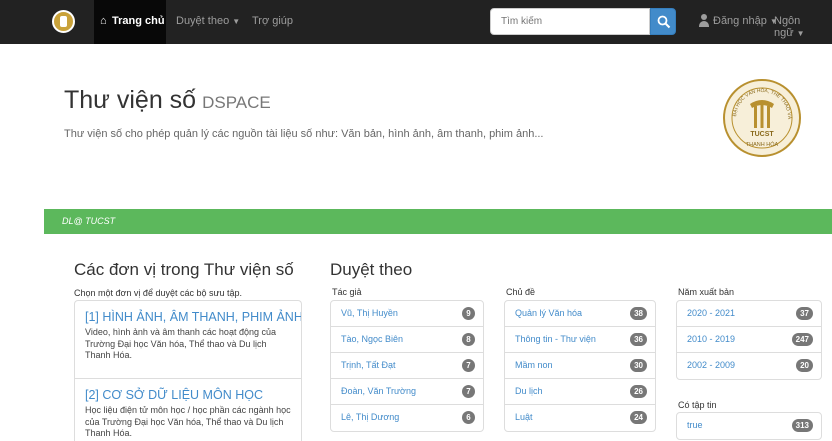 This screenshot has height=441, width=832. I want to click on count-badge: 24, so click(638, 417).